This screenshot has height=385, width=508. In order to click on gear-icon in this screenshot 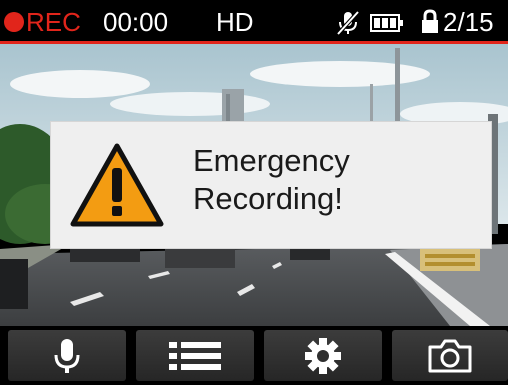, I will do `click(323, 355)`.